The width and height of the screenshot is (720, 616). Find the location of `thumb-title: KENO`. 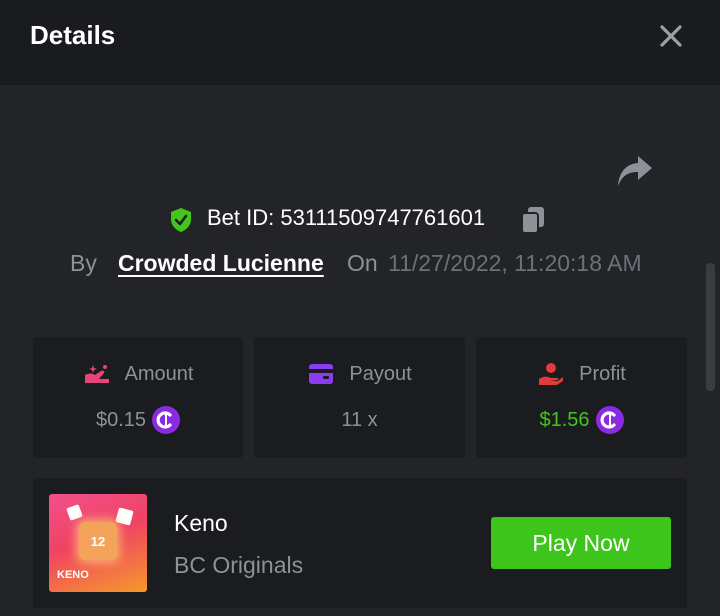

thumb-title: KENO is located at coordinates (73, 575).